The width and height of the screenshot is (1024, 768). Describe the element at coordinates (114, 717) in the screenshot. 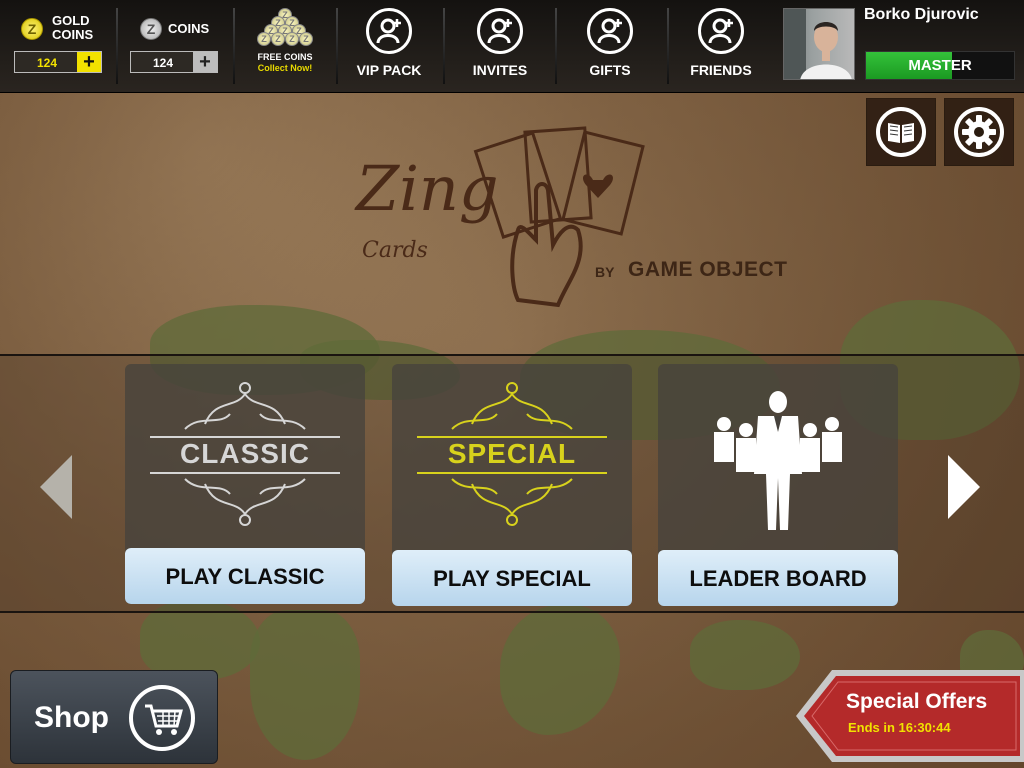

I see `shop-button: Shop` at that location.